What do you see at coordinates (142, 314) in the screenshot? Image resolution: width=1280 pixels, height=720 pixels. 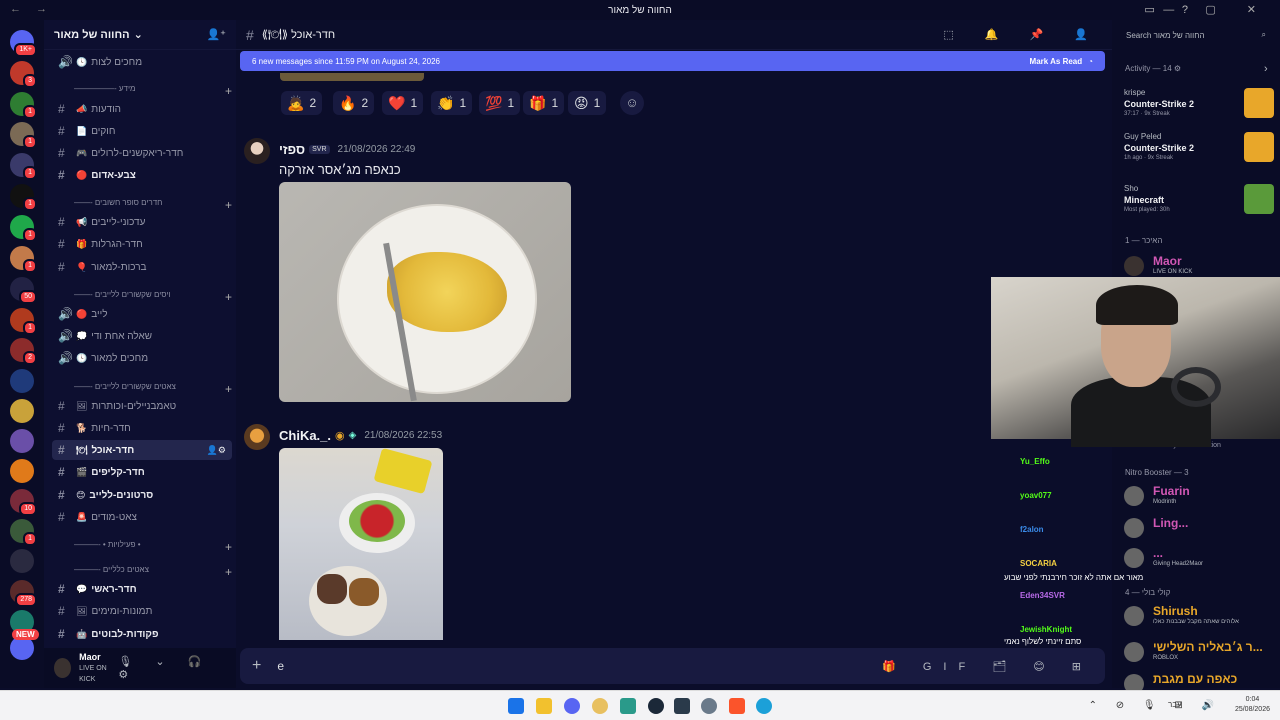 I see `voice-channel: 🔊 🔴 לייב` at bounding box center [142, 314].